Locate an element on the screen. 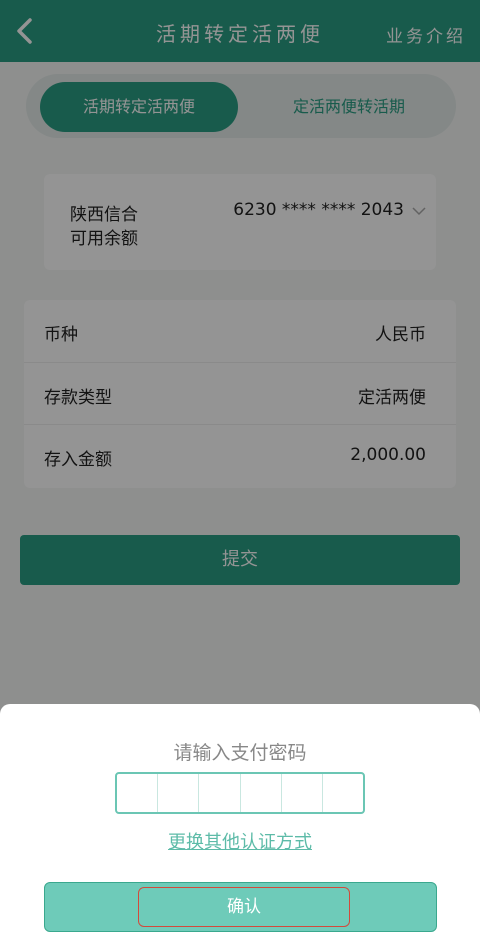  confirm-label: 确认 is located at coordinates (244, 907).